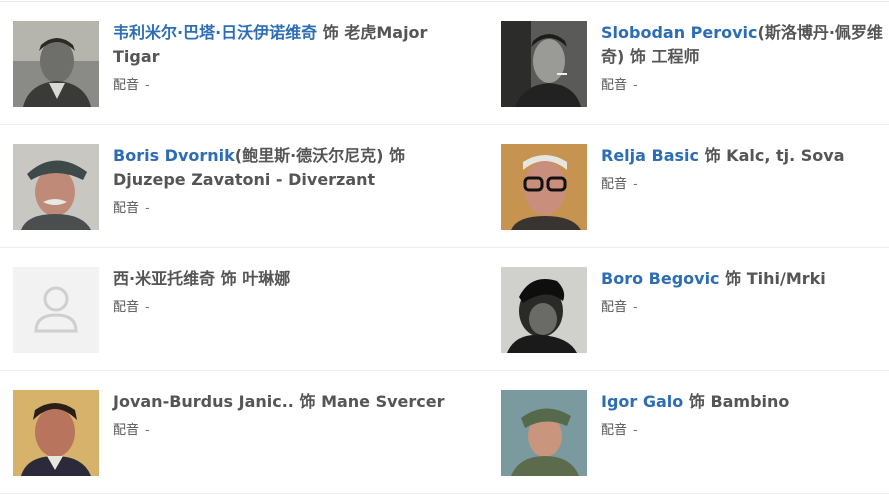 This screenshot has height=496, width=889. I want to click on actor-name-link: Igor Galo, so click(642, 401).